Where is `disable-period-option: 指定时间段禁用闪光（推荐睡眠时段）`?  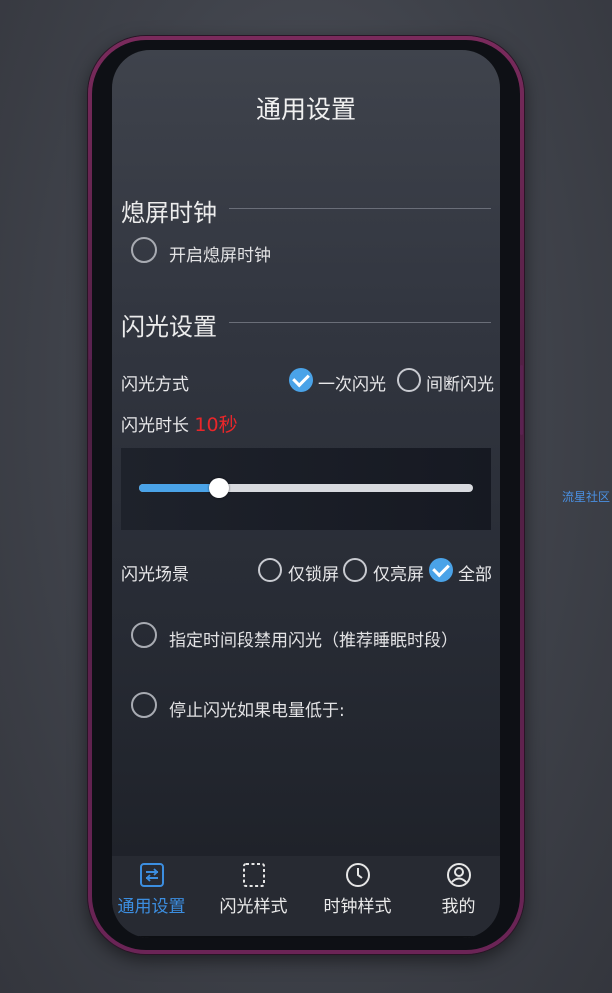
disable-period-option: 指定时间段禁用闪光（推荐睡眠时段） is located at coordinates (301, 637).